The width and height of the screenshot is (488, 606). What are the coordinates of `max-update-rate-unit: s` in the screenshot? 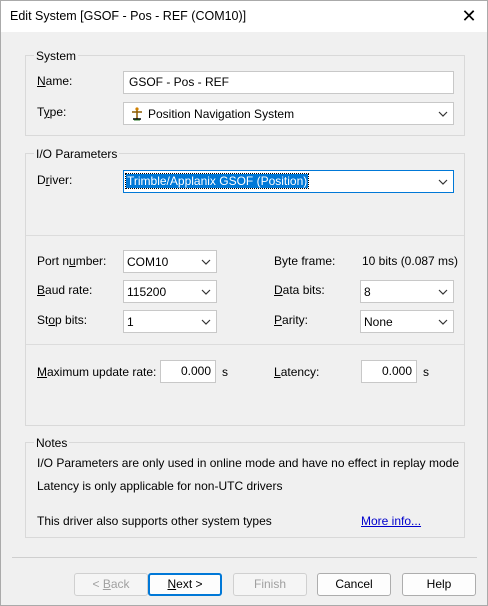 It's located at (225, 372).